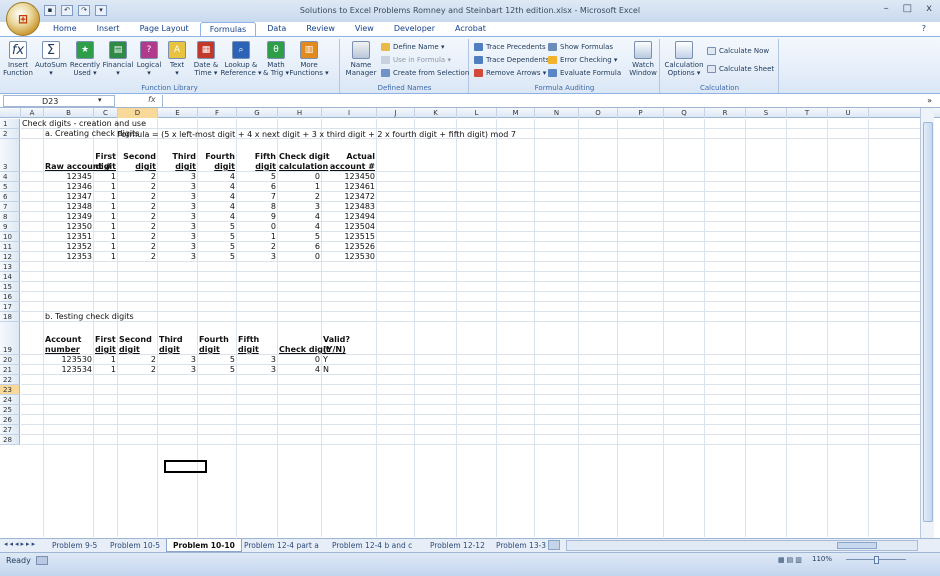  What do you see at coordinates (105, 349) in the screenshot?
I see `header-b-first-bot: digit` at bounding box center [105, 349].